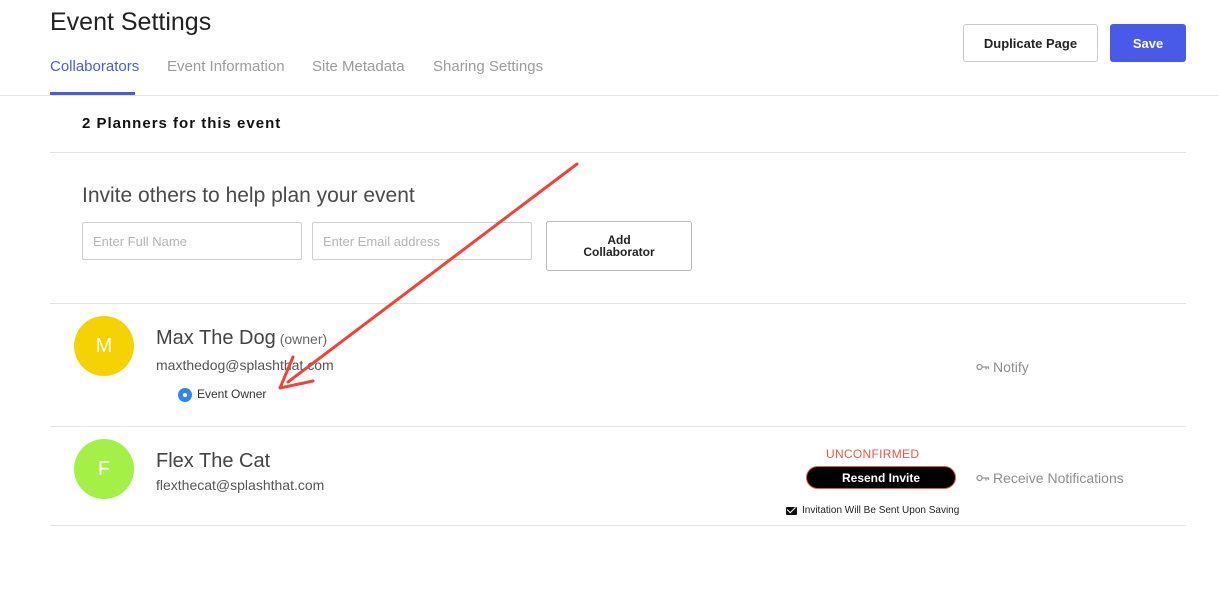 This screenshot has width=1219, height=591. I want to click on tab-event-information: Event Information, so click(226, 66).